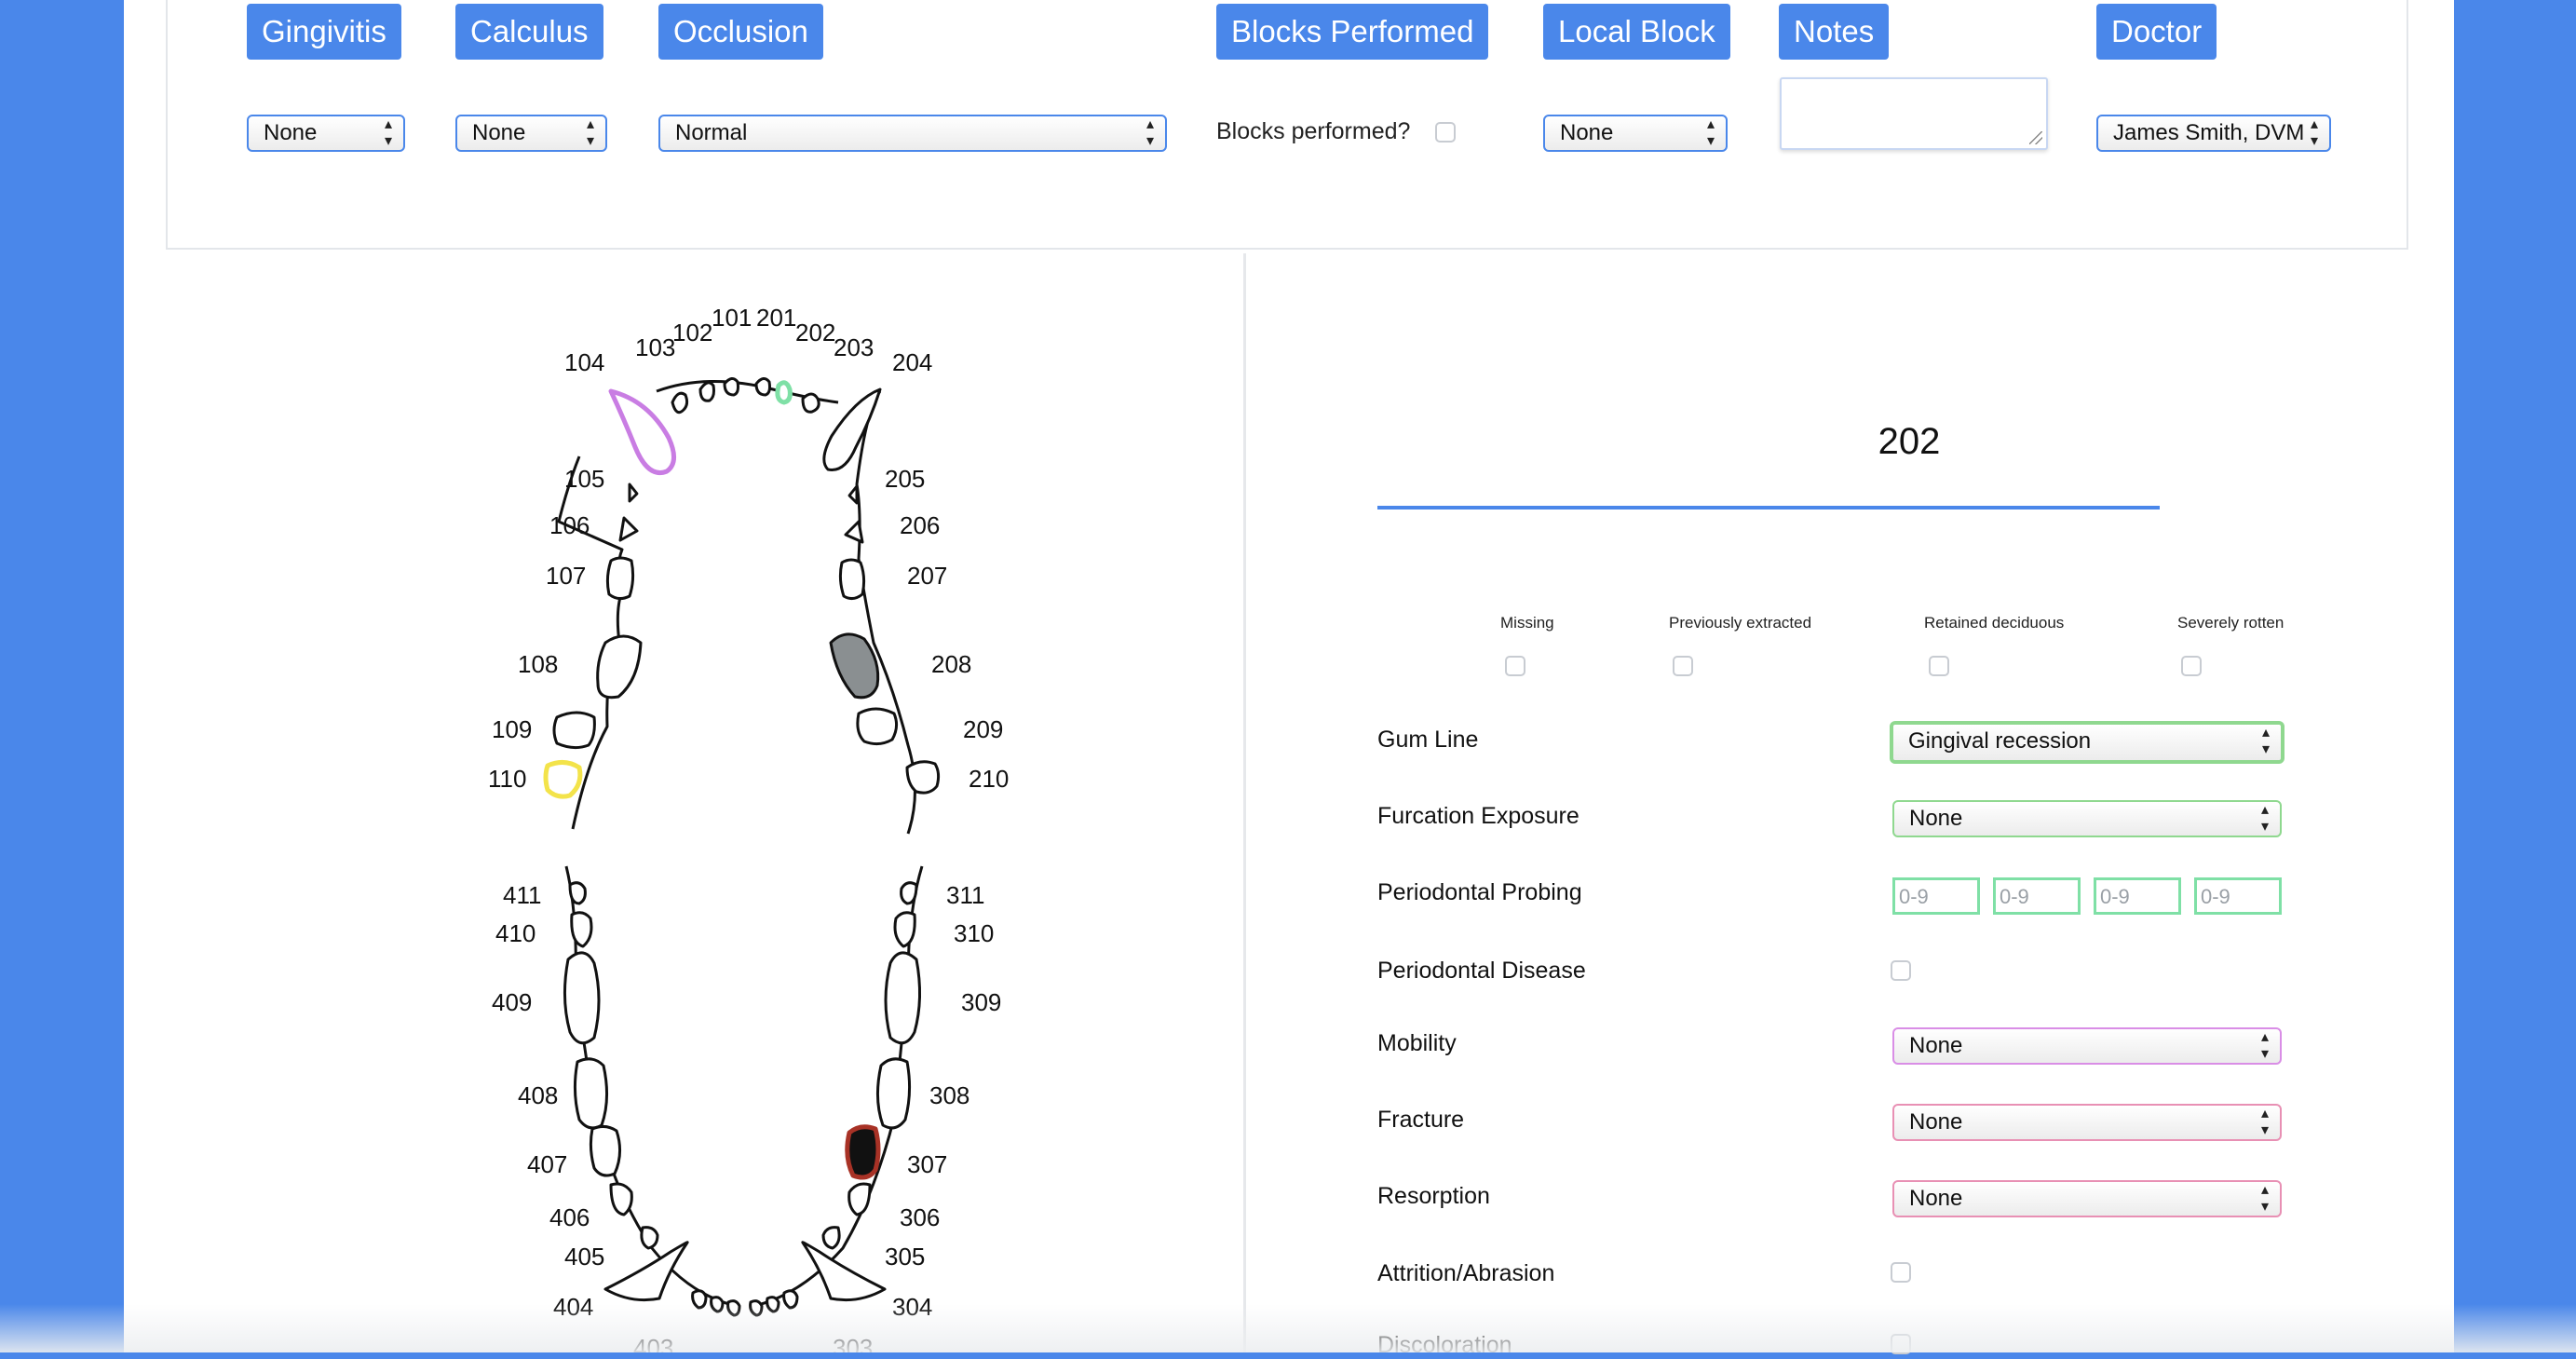 Image resolution: width=2576 pixels, height=1359 pixels. I want to click on local-block-button: Local Block, so click(1636, 32).